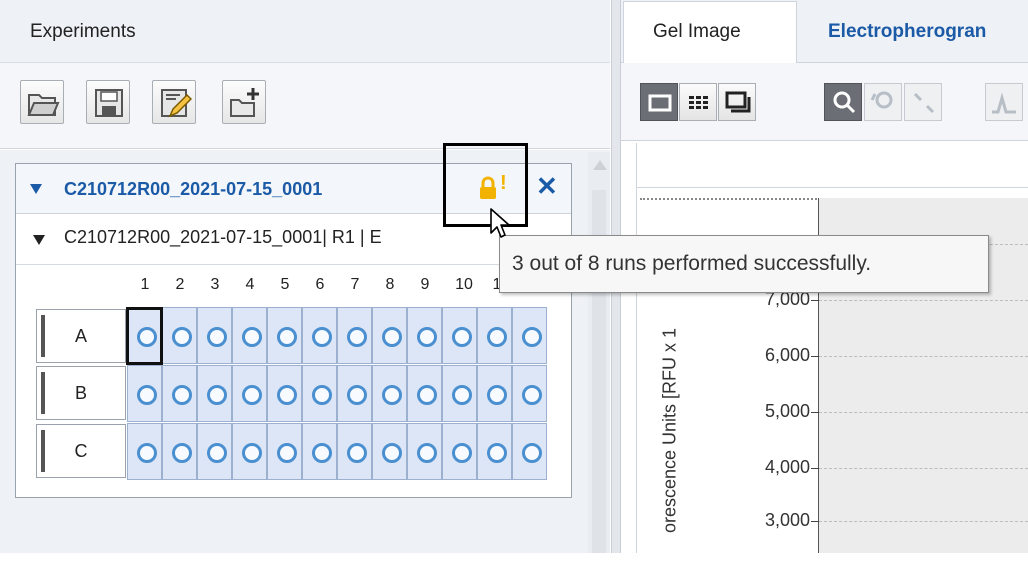 The image size is (1028, 561). I want to click on column-number: 5, so click(285, 284).